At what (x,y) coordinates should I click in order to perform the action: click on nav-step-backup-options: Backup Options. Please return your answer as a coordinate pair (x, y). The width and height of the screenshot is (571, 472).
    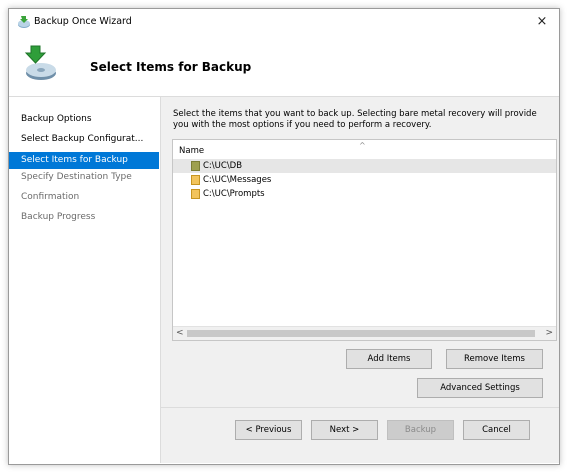
    Looking at the image, I should click on (84, 119).